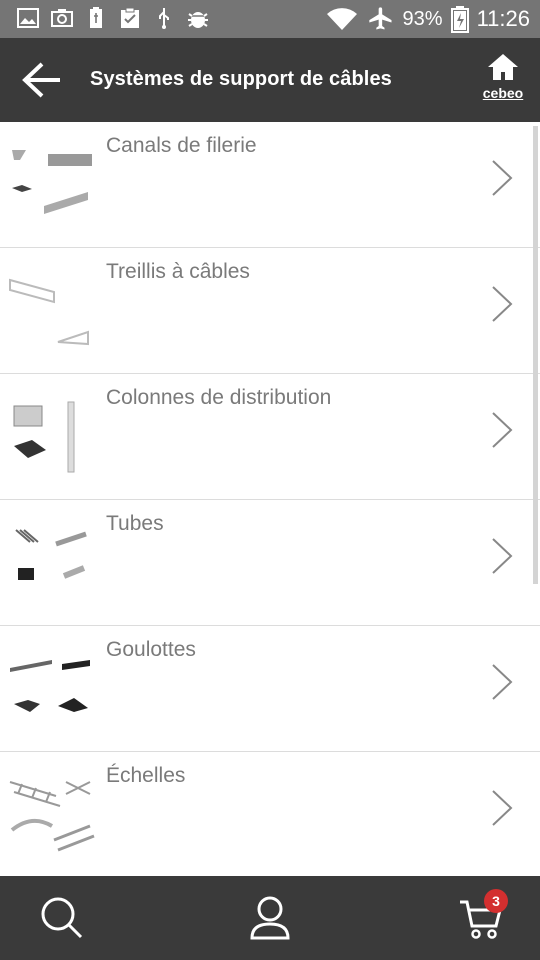 The height and width of the screenshot is (960, 540). I want to click on list-item-label: Colonnes de distribution, so click(219, 397).